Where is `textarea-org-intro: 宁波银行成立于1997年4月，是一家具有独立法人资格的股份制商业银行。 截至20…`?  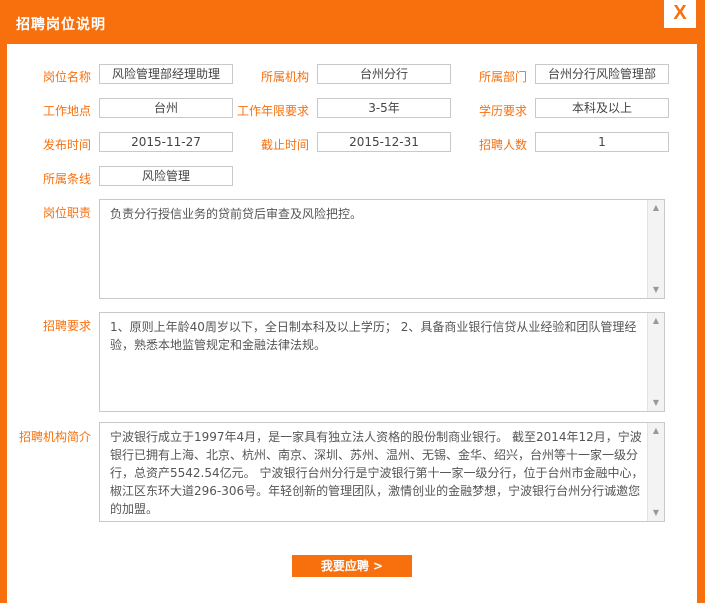
textarea-org-intro: 宁波银行成立于1997年4月，是一家具有独立法人资格的股份制商业银行。 截至20… is located at coordinates (382, 472).